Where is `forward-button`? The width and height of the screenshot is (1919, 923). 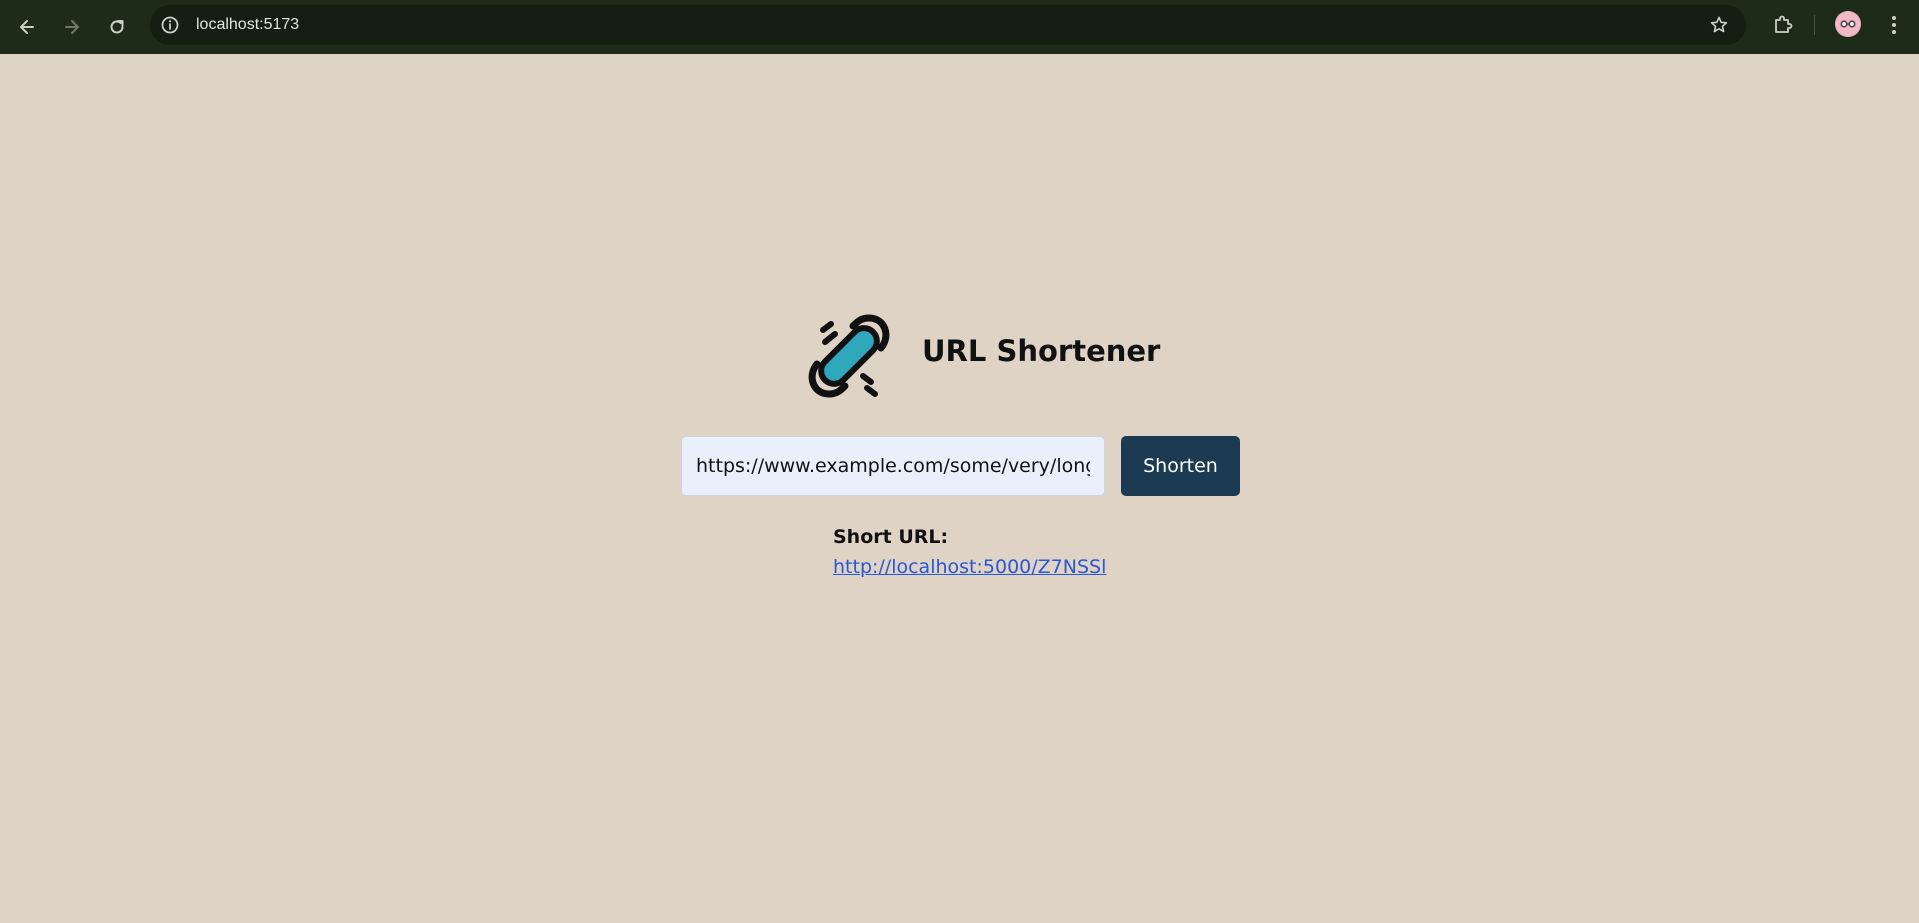 forward-button is located at coordinates (72, 27).